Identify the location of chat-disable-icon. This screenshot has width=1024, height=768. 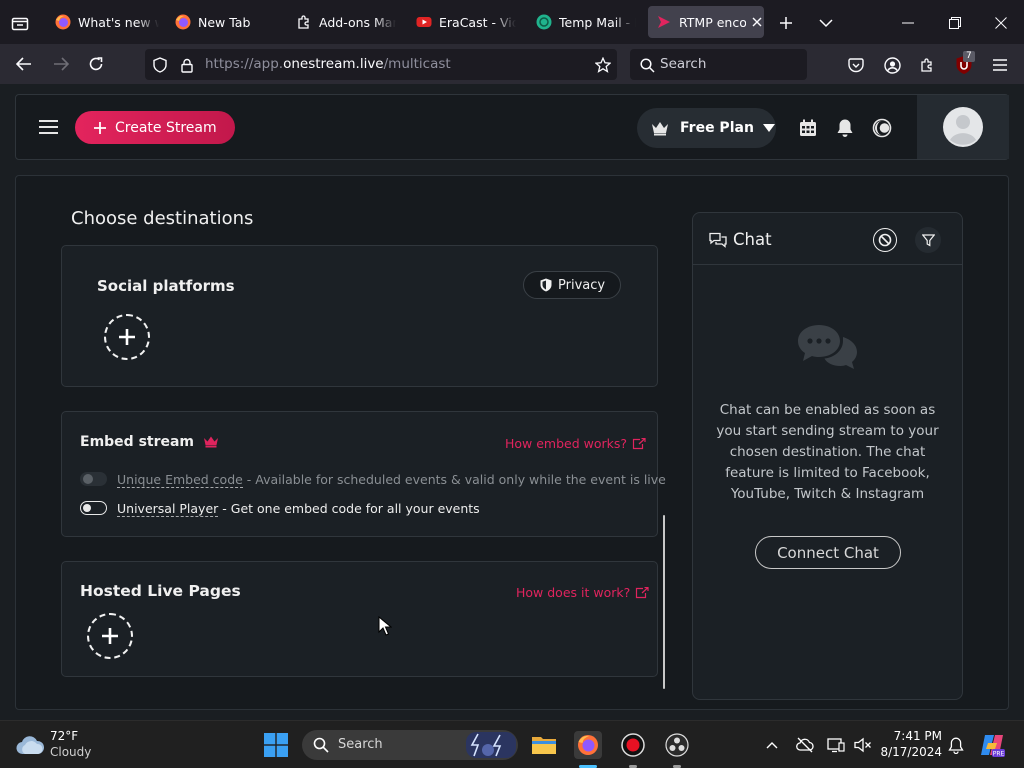
(885, 240).